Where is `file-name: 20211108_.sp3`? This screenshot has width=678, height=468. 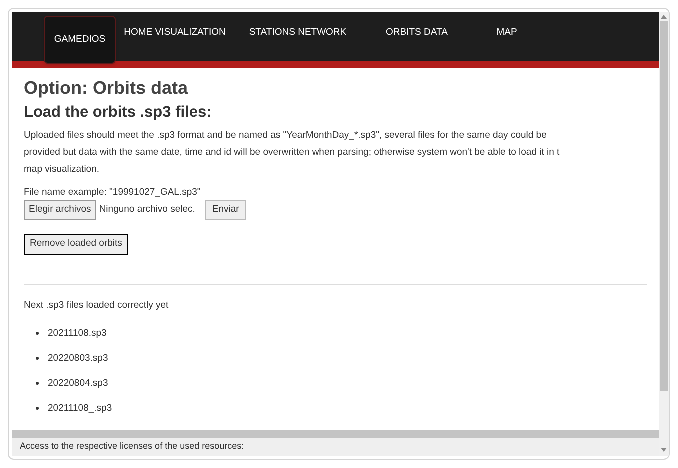 file-name: 20211108_.sp3 is located at coordinates (80, 409).